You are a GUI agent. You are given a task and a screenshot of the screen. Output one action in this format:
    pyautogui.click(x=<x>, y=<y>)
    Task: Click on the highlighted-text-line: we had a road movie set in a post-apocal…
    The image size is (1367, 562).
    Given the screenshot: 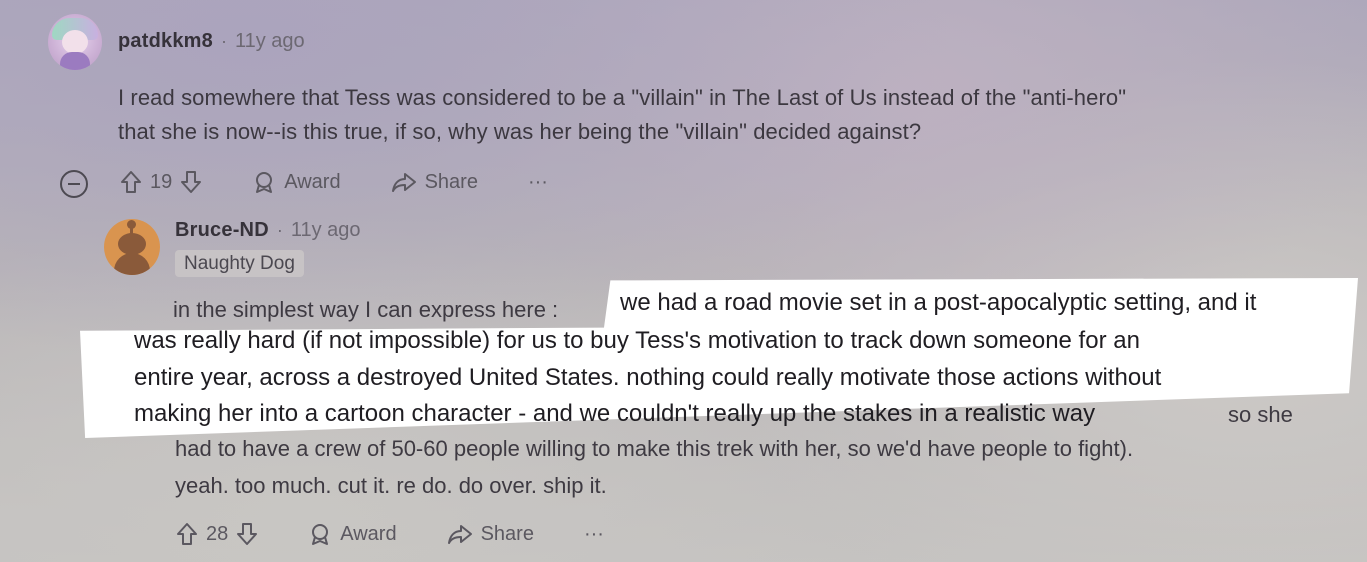 What is the action you would take?
    pyautogui.click(x=938, y=302)
    